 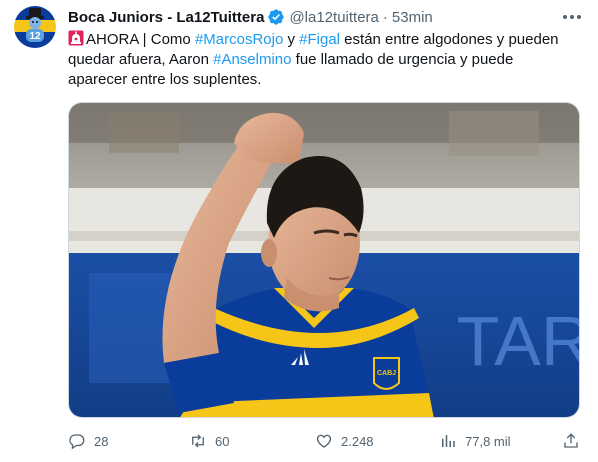 I want to click on siren-icon, so click(x=76, y=38).